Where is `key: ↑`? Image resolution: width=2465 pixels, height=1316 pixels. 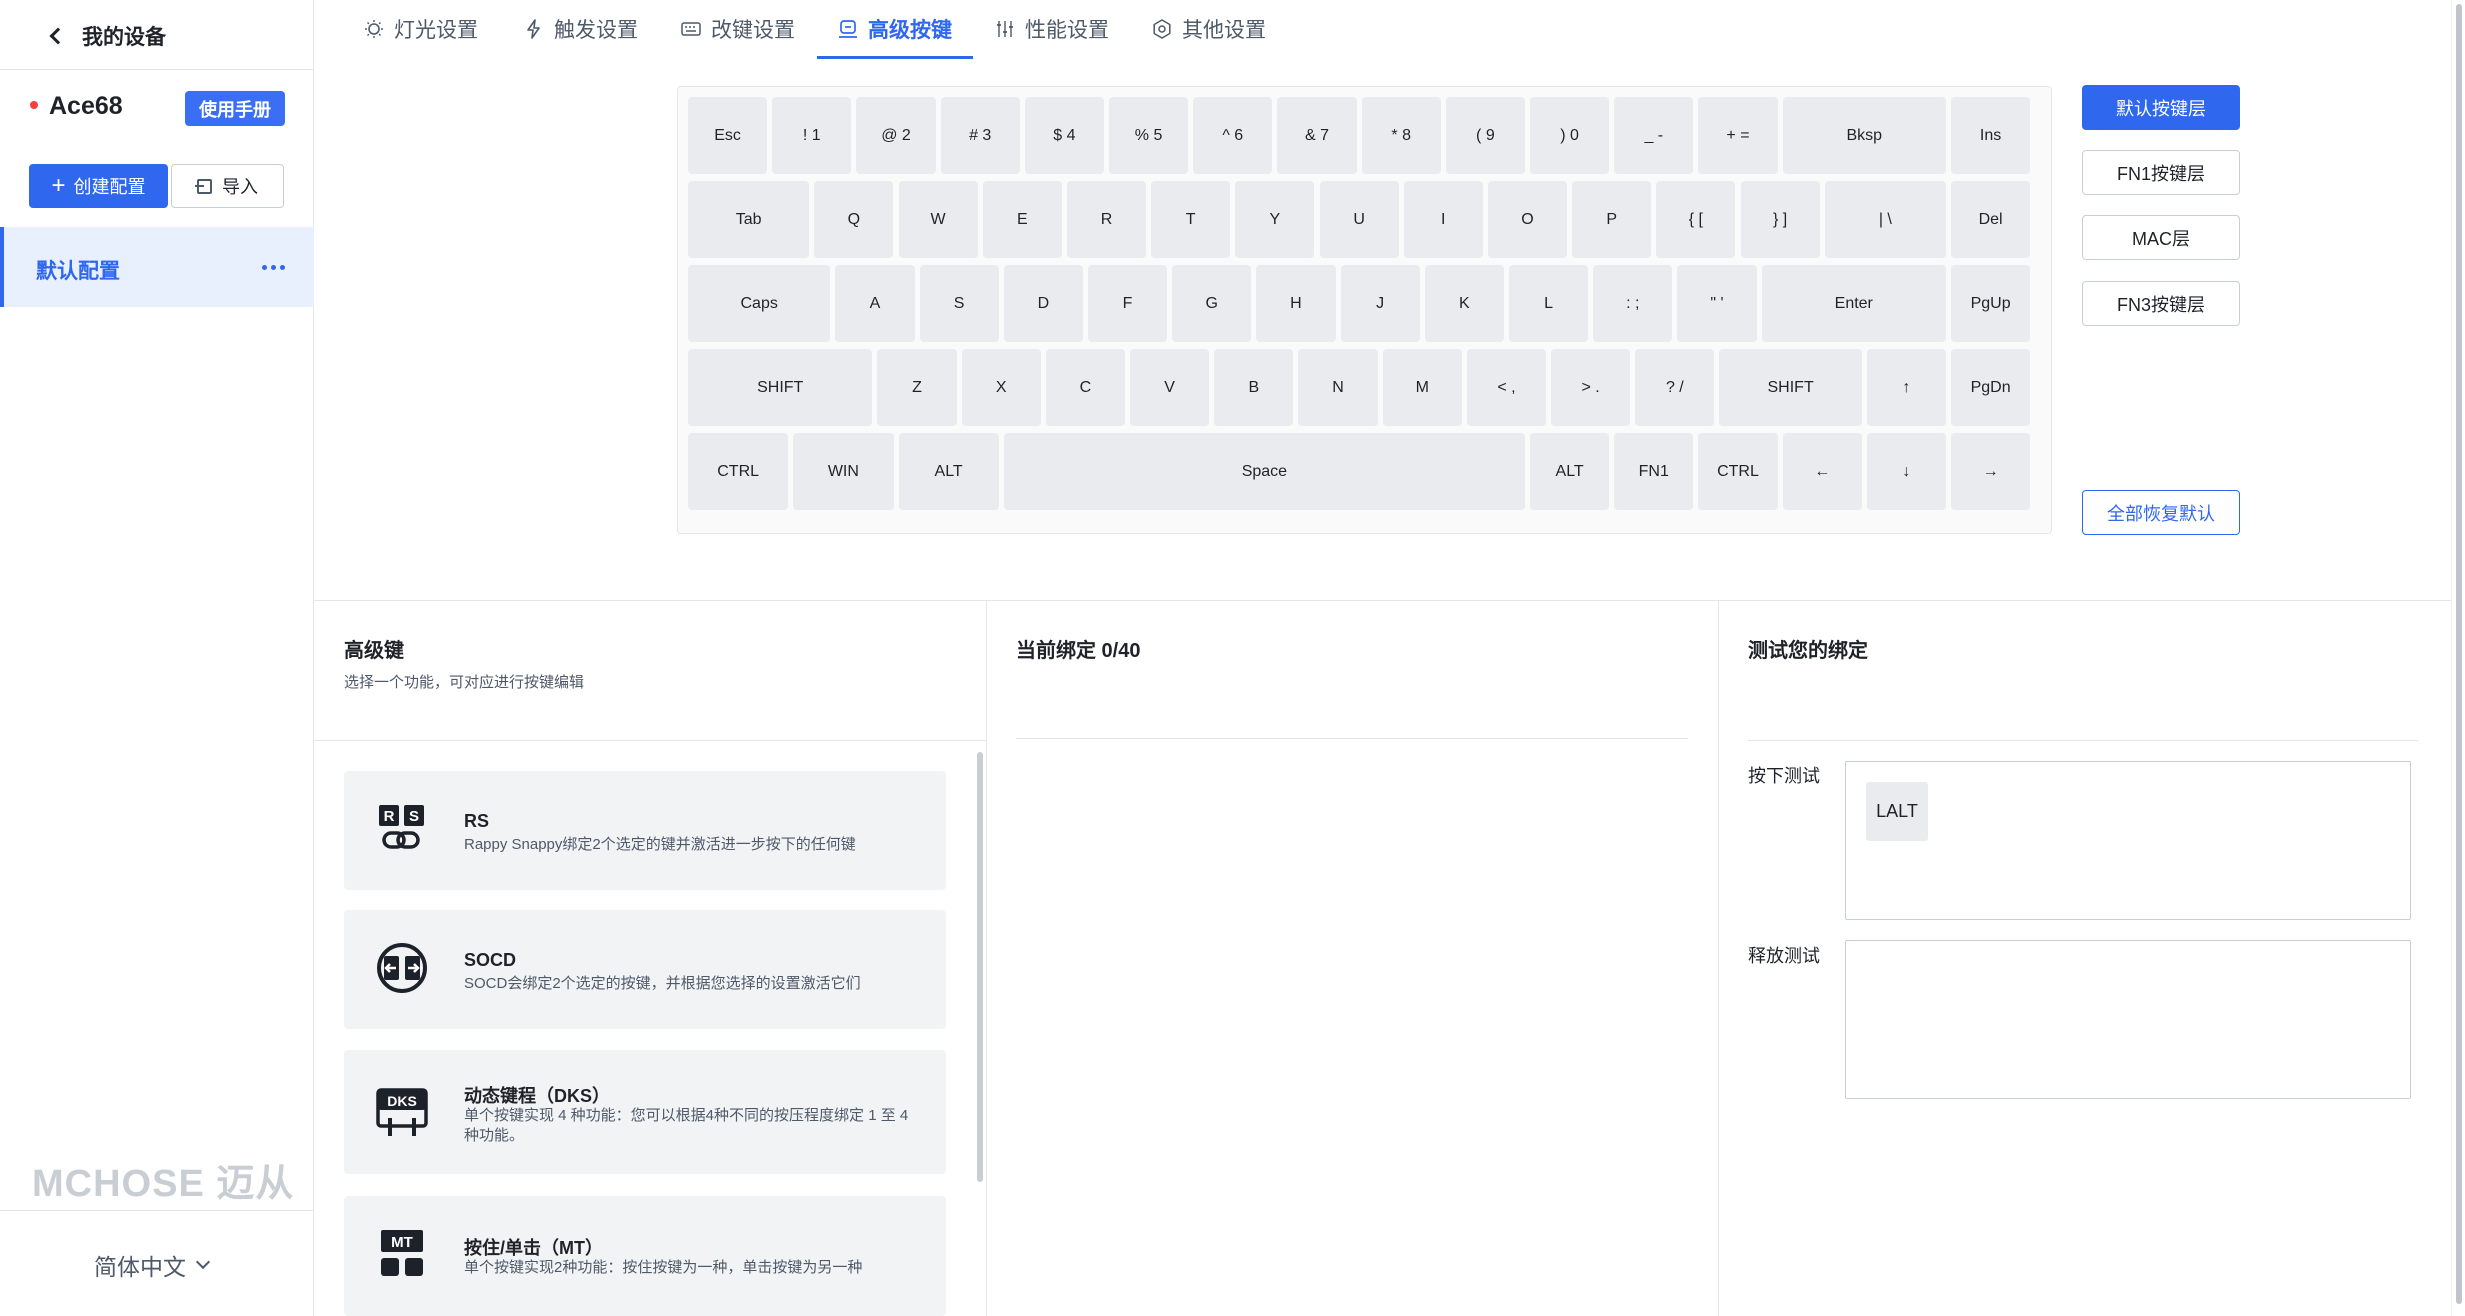
key: ↑ is located at coordinates (1906, 387).